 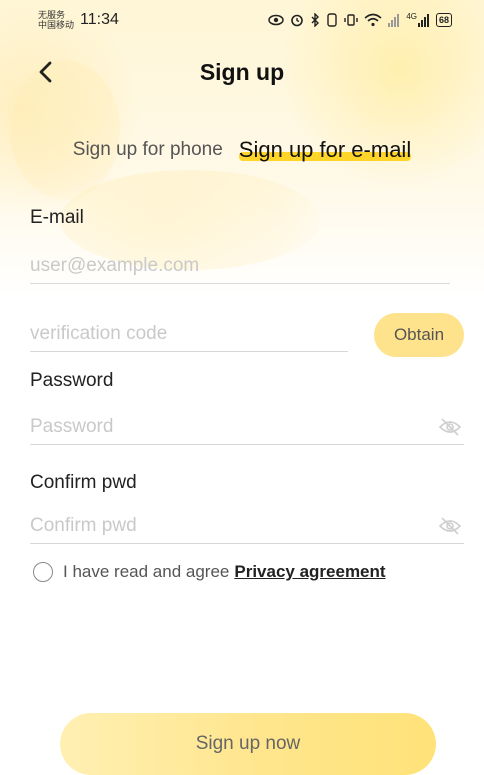 I want to click on email-field-row, so click(x=240, y=266).